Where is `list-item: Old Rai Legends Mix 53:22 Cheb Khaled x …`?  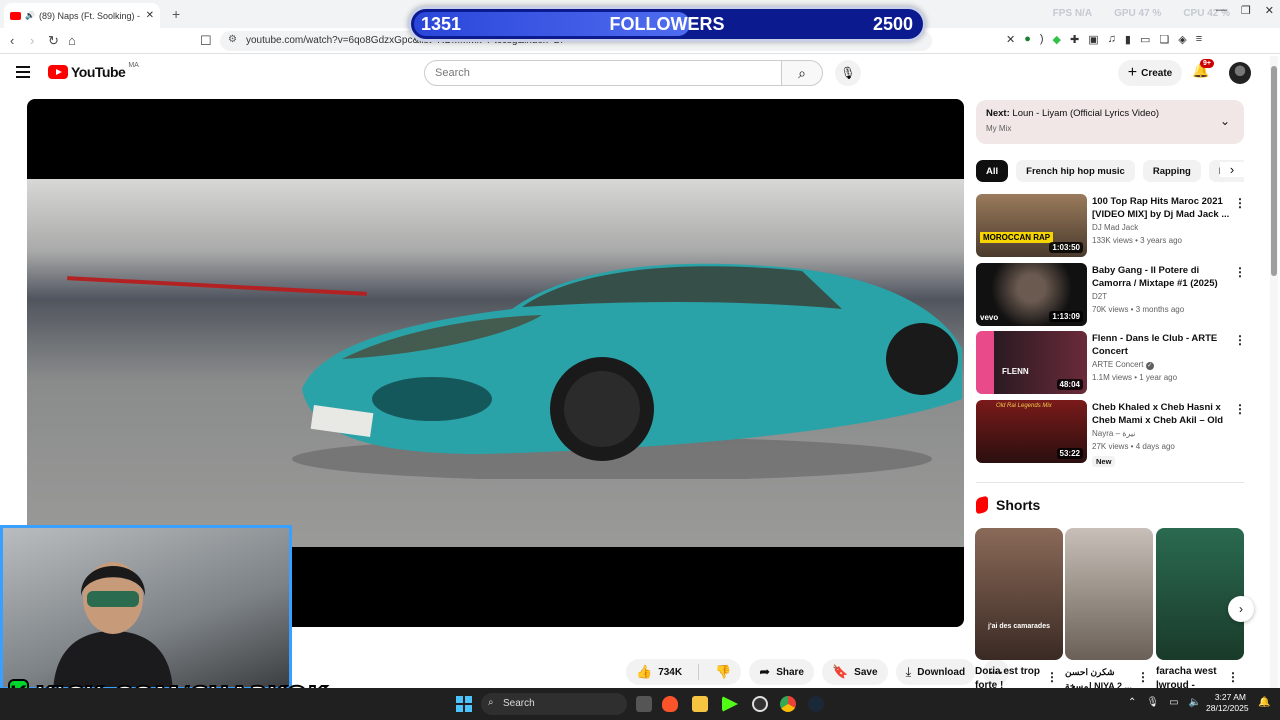 list-item: Old Rai Legends Mix 53:22 Cheb Khaled x … is located at coordinates (1111, 433).